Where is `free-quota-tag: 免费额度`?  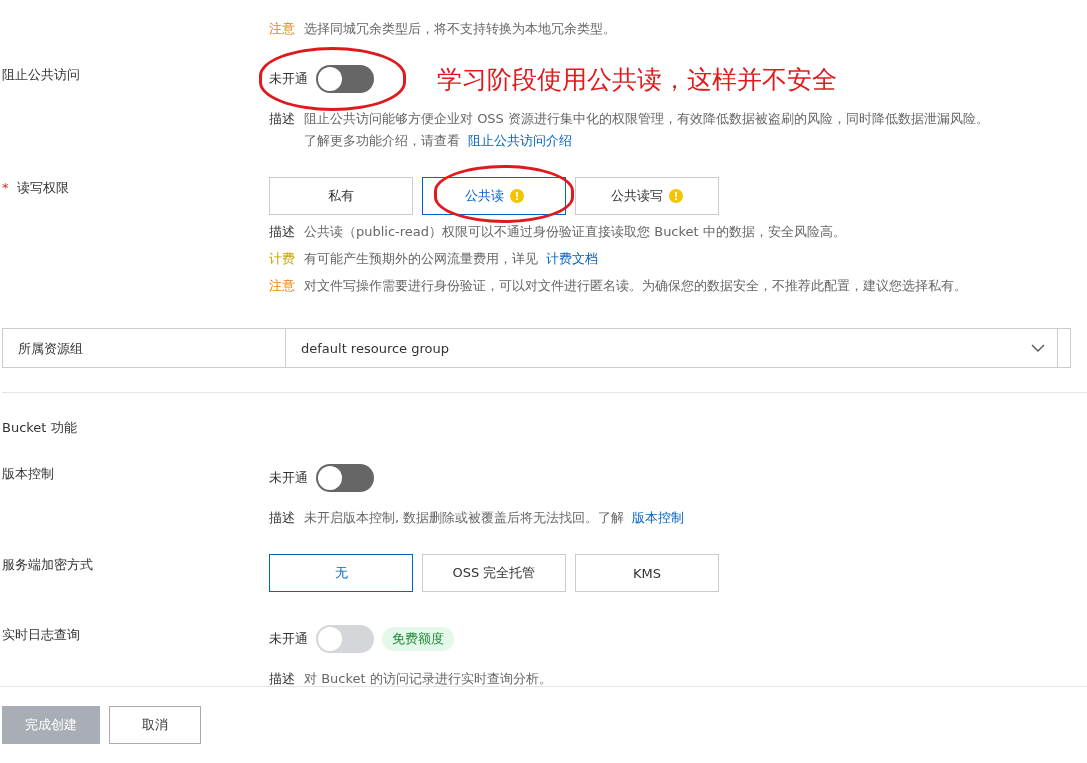
free-quota-tag: 免费额度 is located at coordinates (418, 639).